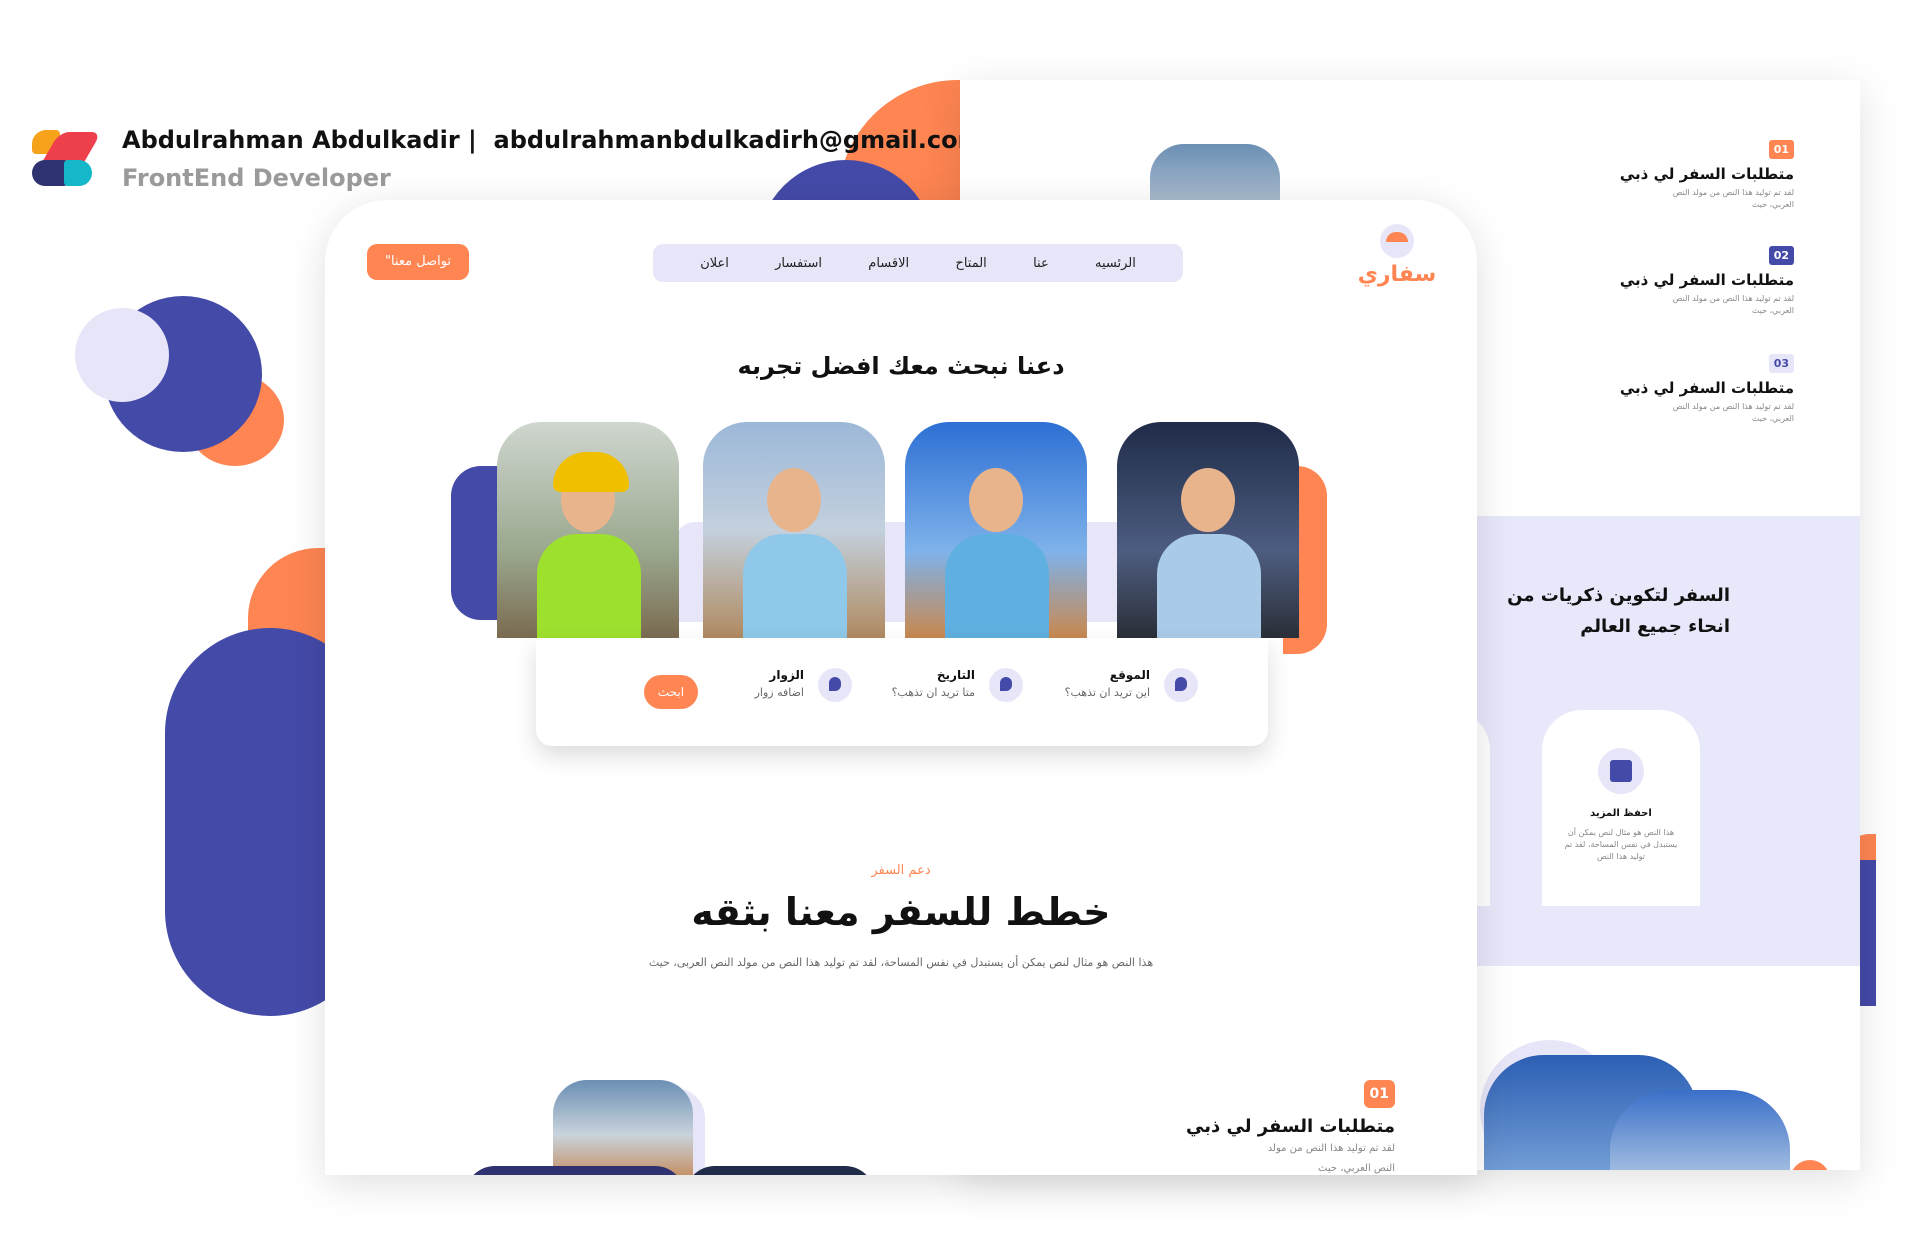 This screenshot has width=1930, height=1245. Describe the element at coordinates (1618, 595) in the screenshot. I see `heading-line-1: السفر لتكوين ذكريات من` at that location.